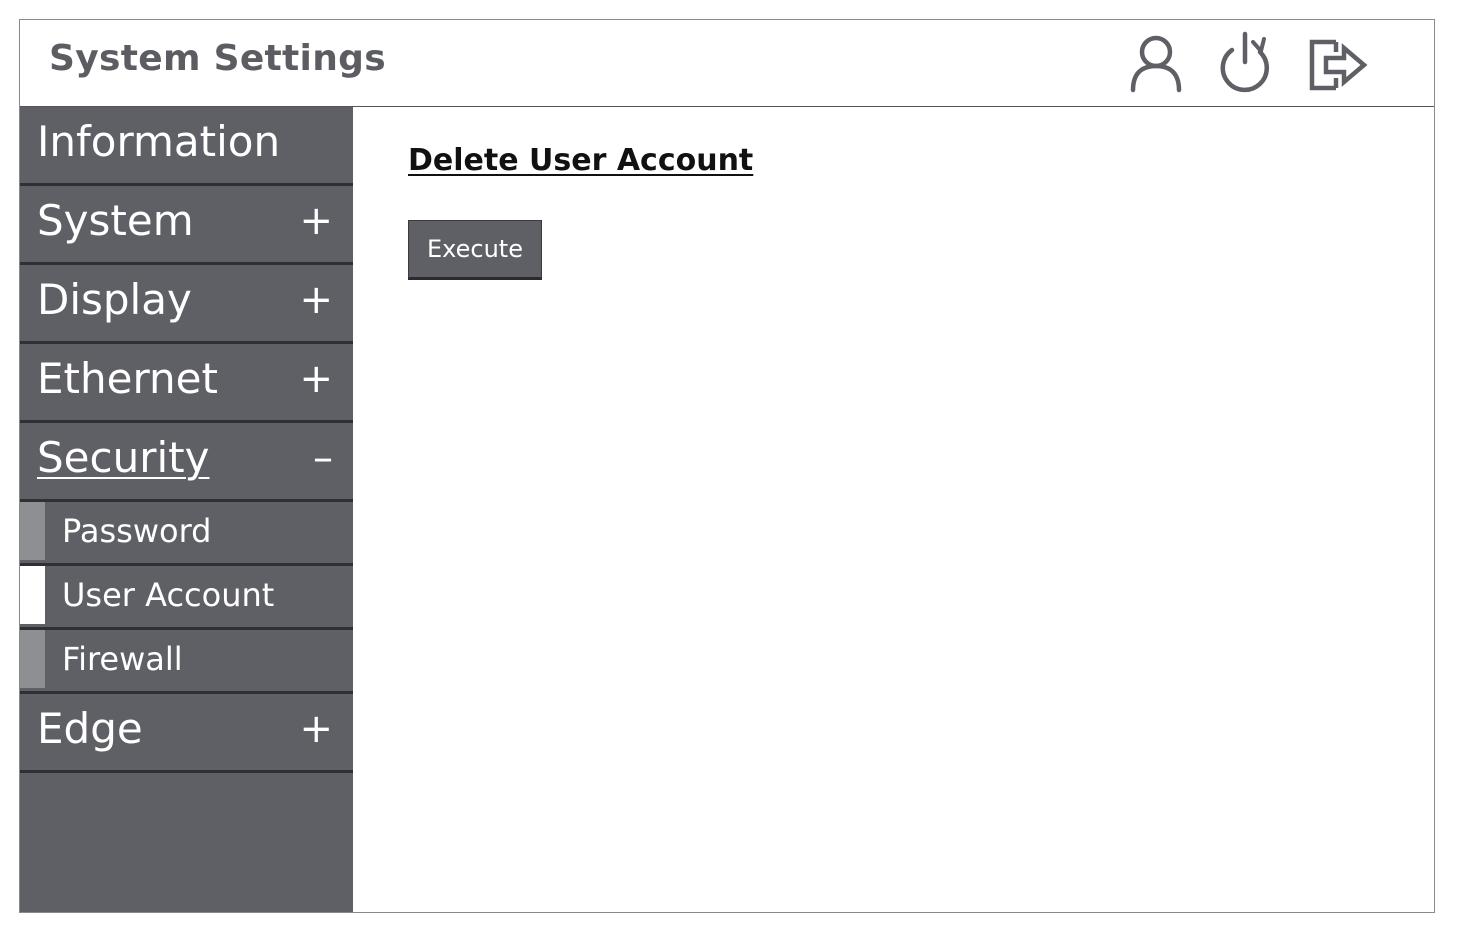 This screenshot has height=934, width=1458. Describe the element at coordinates (114, 299) in the screenshot. I see `sidebar-item-label: Display` at that location.